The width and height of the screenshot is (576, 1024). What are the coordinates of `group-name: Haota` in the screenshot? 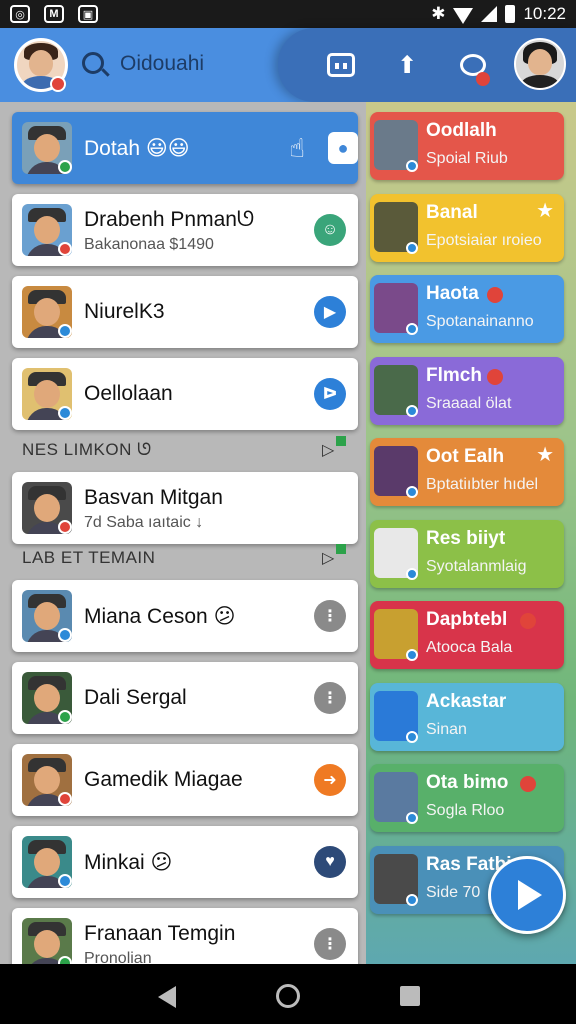 It's located at (452, 293).